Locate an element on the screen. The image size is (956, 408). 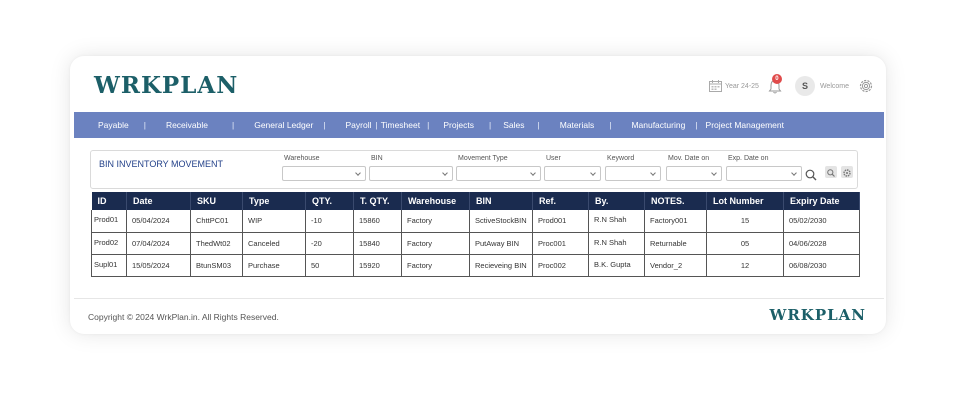
col-id: ID is located at coordinates (109, 201).